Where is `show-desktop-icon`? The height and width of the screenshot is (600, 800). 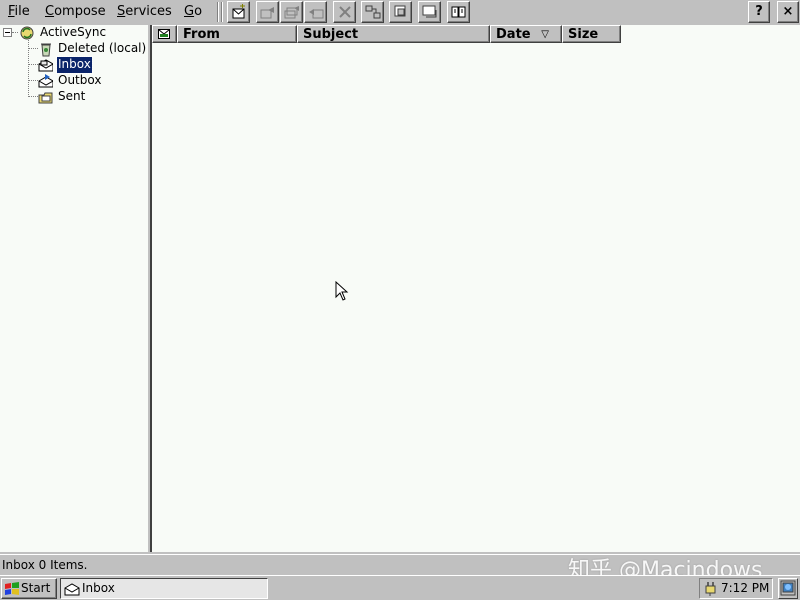
show-desktop-icon is located at coordinates (788, 588).